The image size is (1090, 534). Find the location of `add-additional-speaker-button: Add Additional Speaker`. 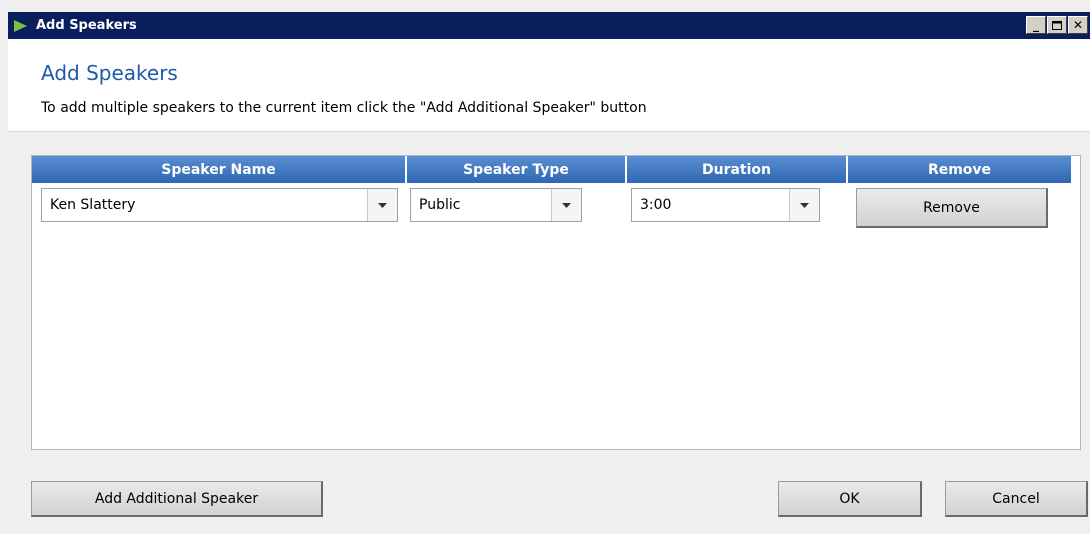

add-additional-speaker-button: Add Additional Speaker is located at coordinates (177, 499).